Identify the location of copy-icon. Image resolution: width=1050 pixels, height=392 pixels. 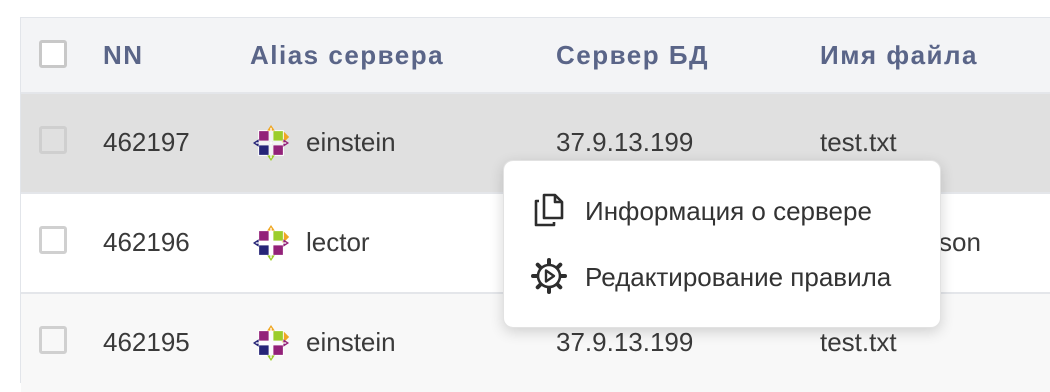
(549, 210).